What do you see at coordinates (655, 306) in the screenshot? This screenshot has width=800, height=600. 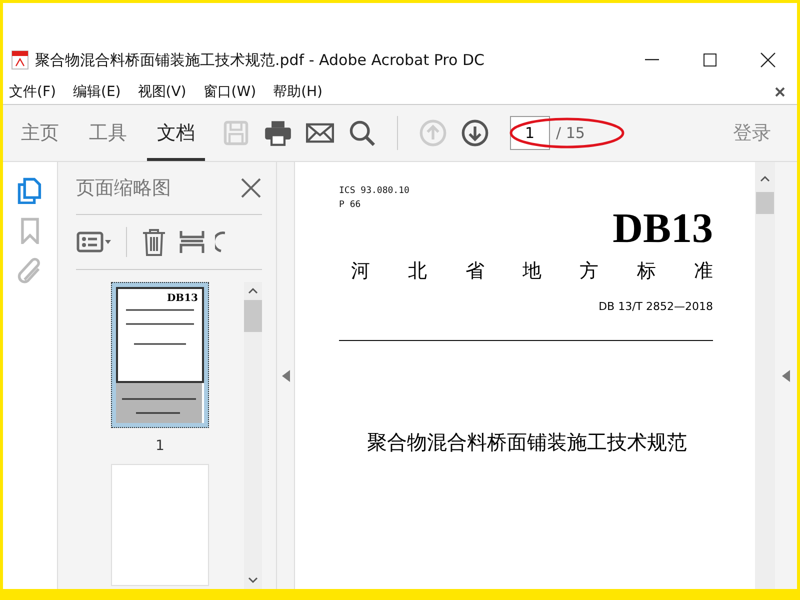 I see `standard-number: DB 13/T 2852—2018` at bounding box center [655, 306].